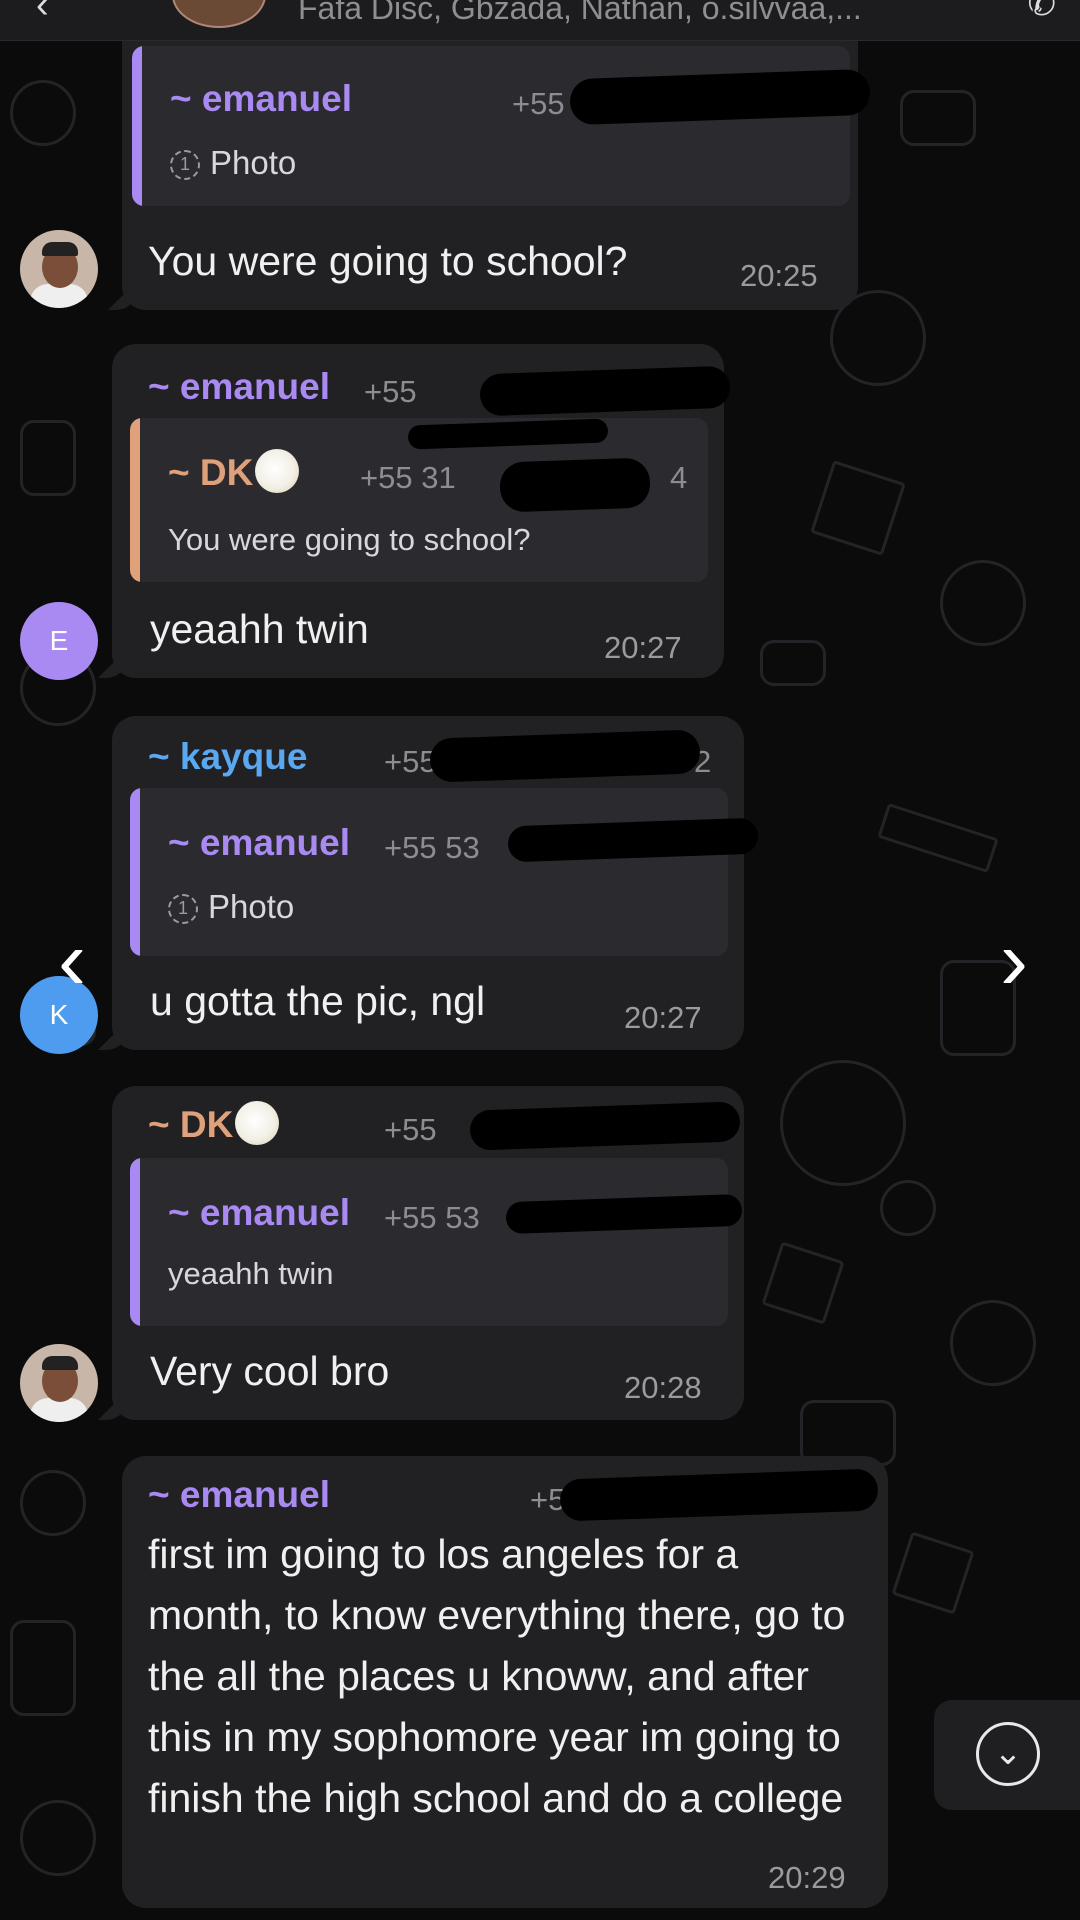 The height and width of the screenshot is (1920, 1080). I want to click on message-text: yeaahh twin, so click(259, 629).